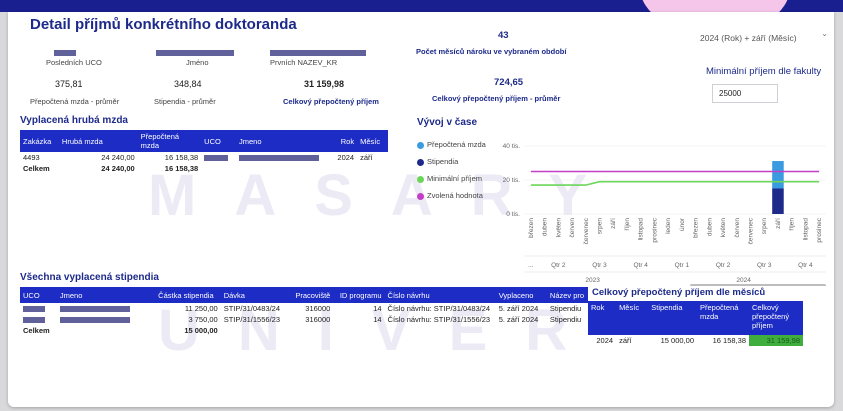 This screenshot has width=843, height=411. I want to click on quarter-label: Qtr 1, so click(682, 265).